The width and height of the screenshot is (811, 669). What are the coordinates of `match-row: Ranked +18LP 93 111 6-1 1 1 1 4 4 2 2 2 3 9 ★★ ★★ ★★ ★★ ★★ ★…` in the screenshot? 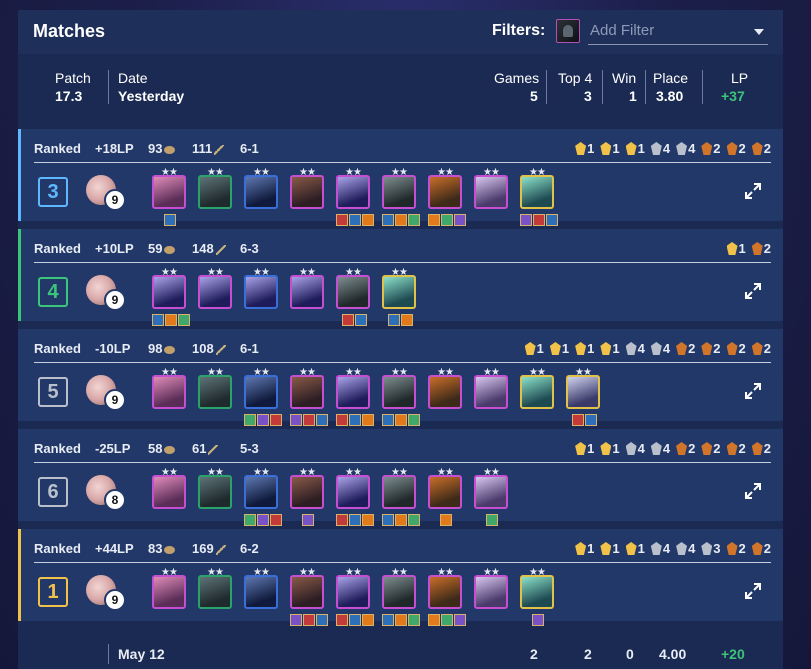 It's located at (400, 177).